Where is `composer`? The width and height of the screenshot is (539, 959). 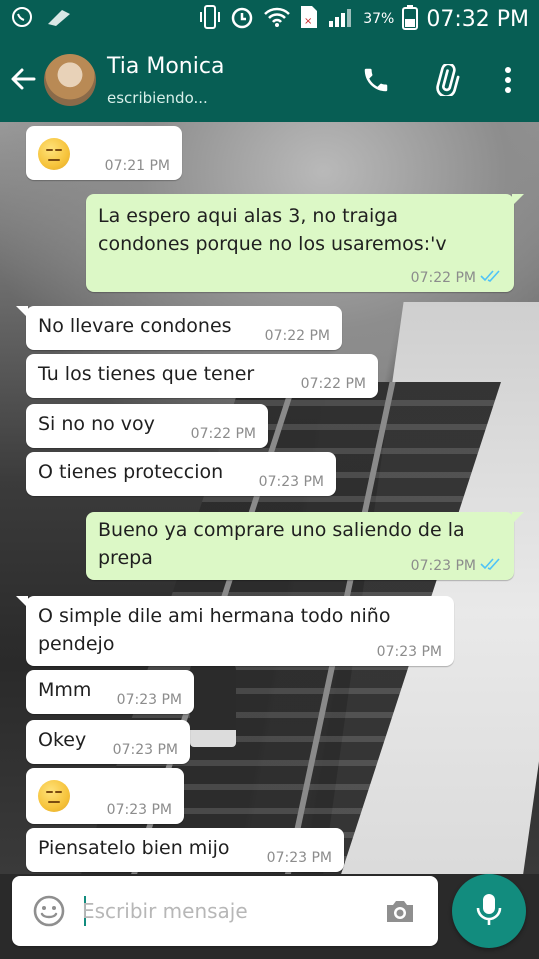
composer is located at coordinates (225, 911).